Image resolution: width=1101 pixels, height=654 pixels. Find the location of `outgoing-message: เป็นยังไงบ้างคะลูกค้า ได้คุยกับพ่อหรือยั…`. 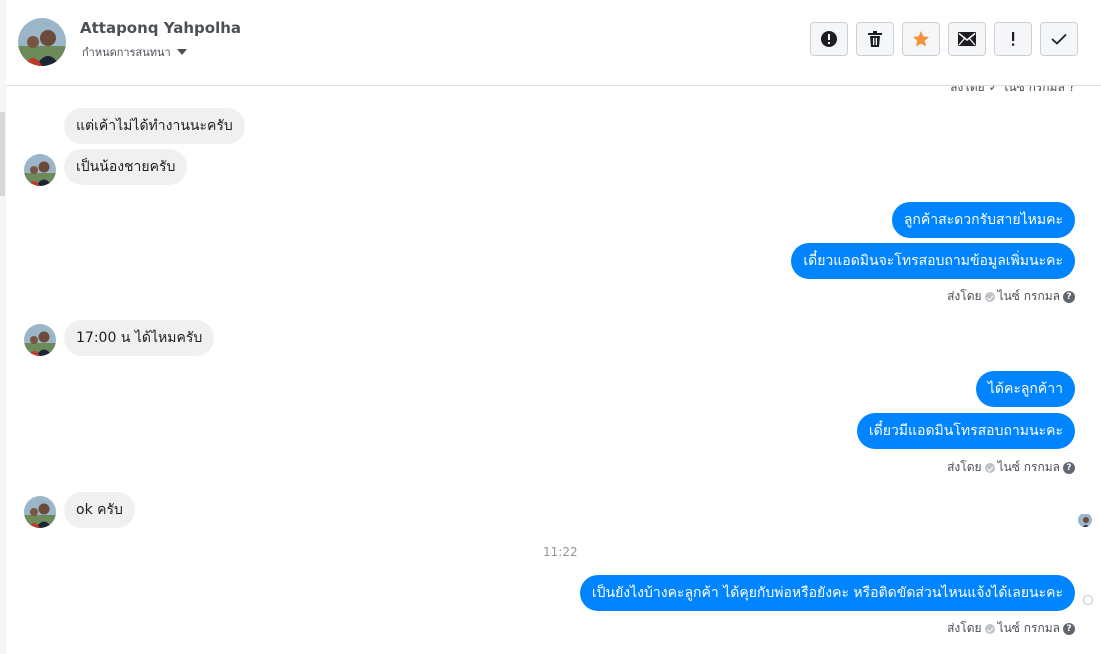

outgoing-message: เป็นยังไงบ้างคะลูกค้า ได้คุยกับพ่อหรือยั… is located at coordinates (827, 593).